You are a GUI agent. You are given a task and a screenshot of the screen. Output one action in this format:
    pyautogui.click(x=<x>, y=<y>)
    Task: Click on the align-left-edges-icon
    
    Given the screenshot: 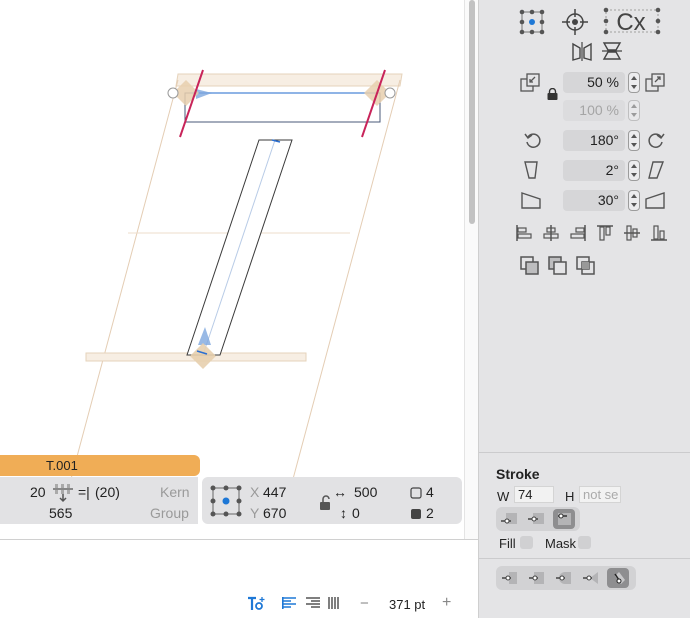 What is the action you would take?
    pyautogui.click(x=524, y=235)
    